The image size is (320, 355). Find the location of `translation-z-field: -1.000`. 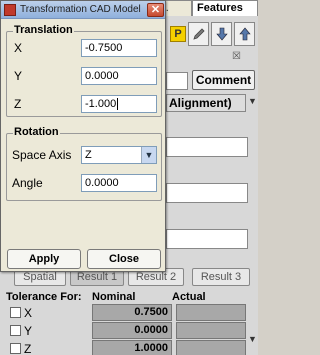

translation-z-field: -1.000 is located at coordinates (119, 104).